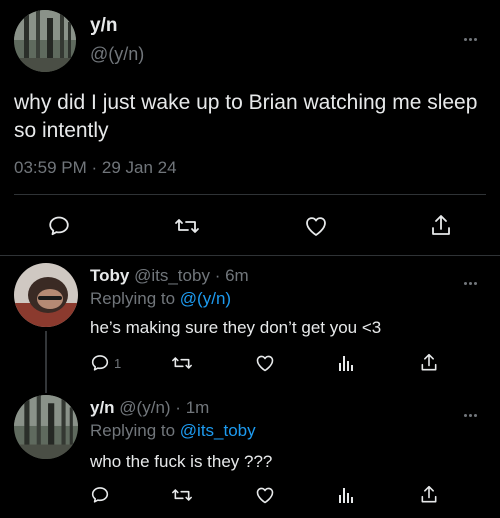 The image size is (500, 518). I want to click on reply-age: 1m, so click(198, 407).